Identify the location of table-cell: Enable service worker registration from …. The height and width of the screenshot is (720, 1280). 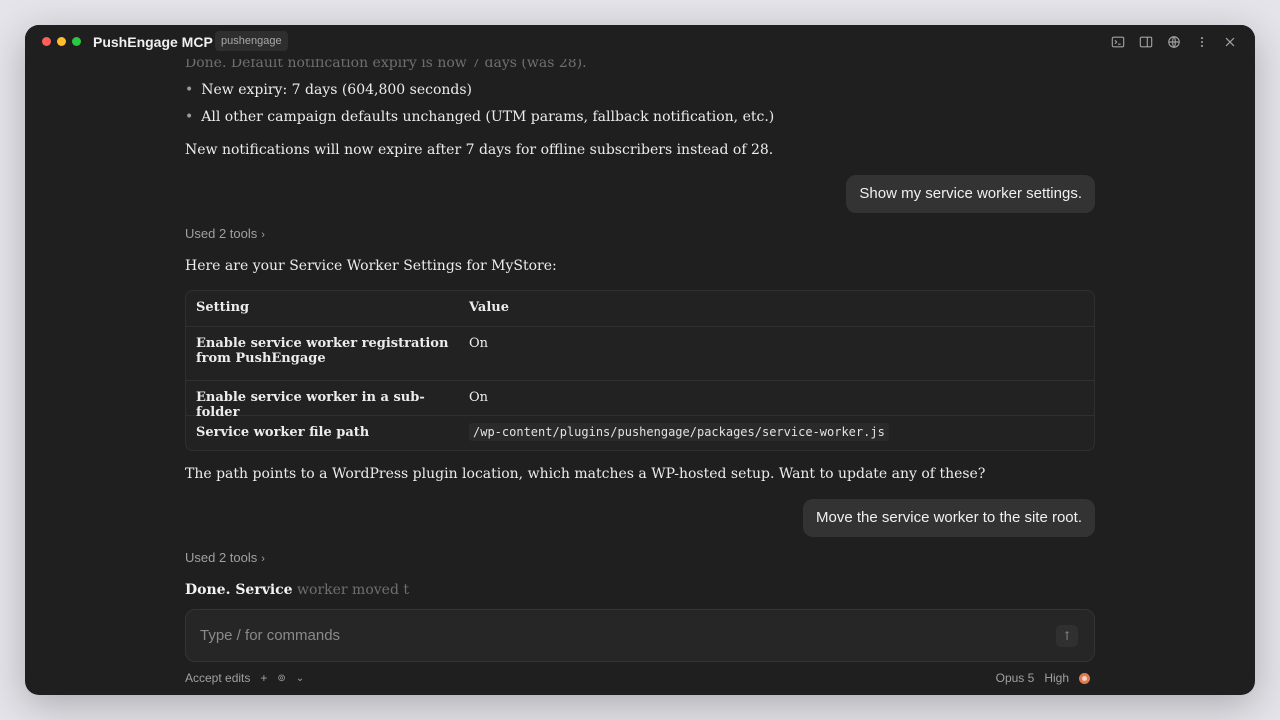
(322, 351).